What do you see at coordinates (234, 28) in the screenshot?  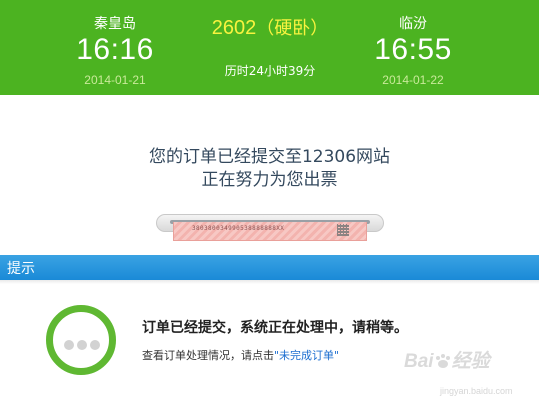 I see `train-number: 2602` at bounding box center [234, 28].